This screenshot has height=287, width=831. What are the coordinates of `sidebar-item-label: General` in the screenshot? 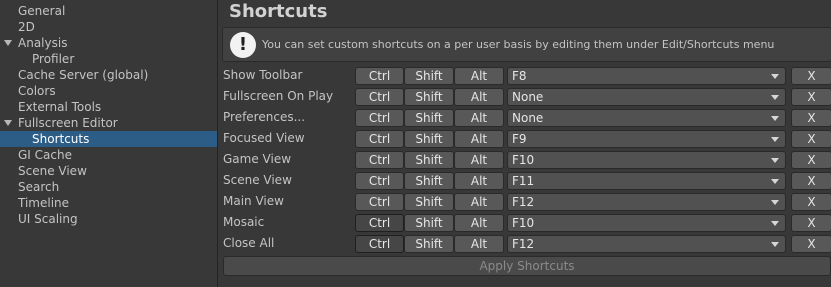 It's located at (42, 11).